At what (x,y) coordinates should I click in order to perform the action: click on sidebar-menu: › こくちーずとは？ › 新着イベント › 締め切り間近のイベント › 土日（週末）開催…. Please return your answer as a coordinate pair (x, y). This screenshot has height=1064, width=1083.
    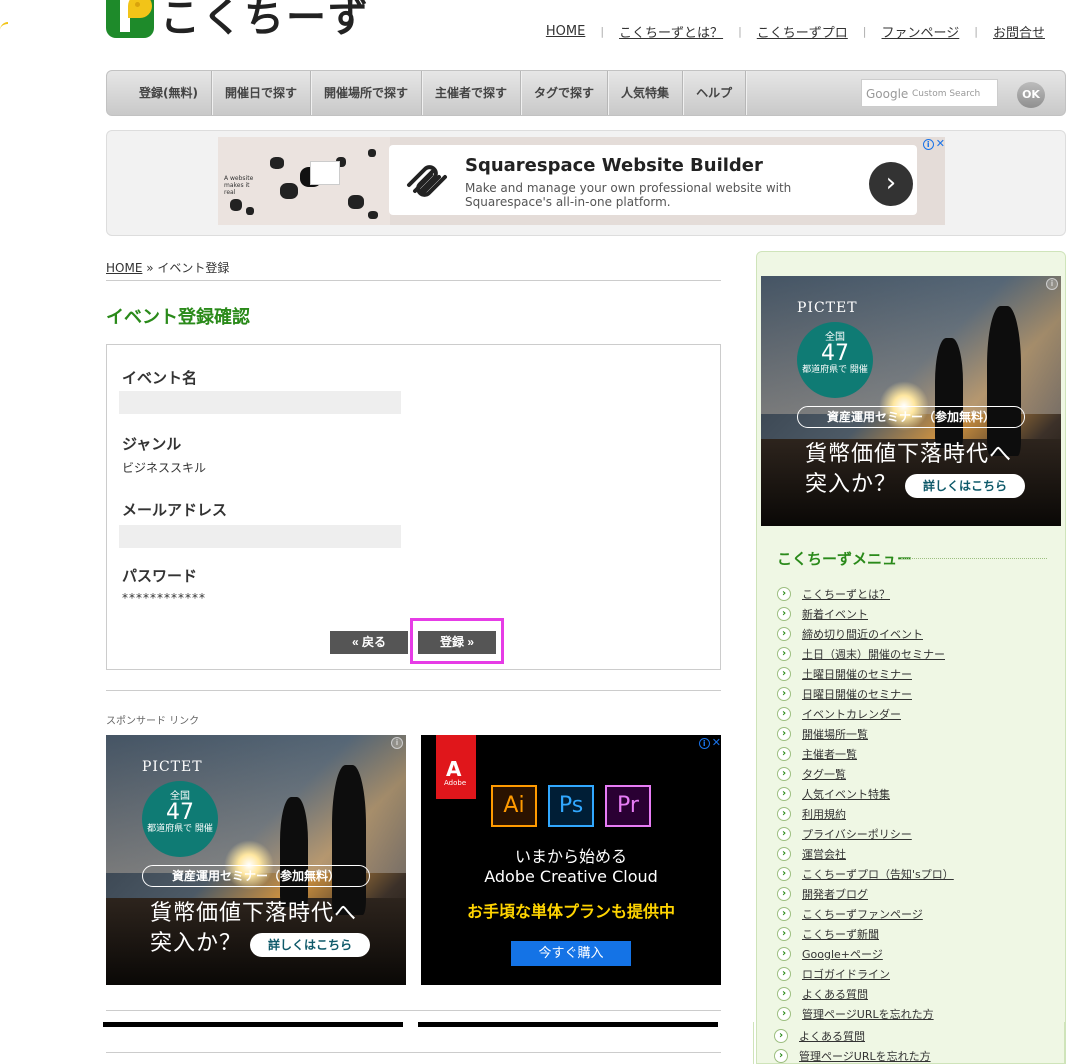
    Looking at the image, I should click on (865, 804).